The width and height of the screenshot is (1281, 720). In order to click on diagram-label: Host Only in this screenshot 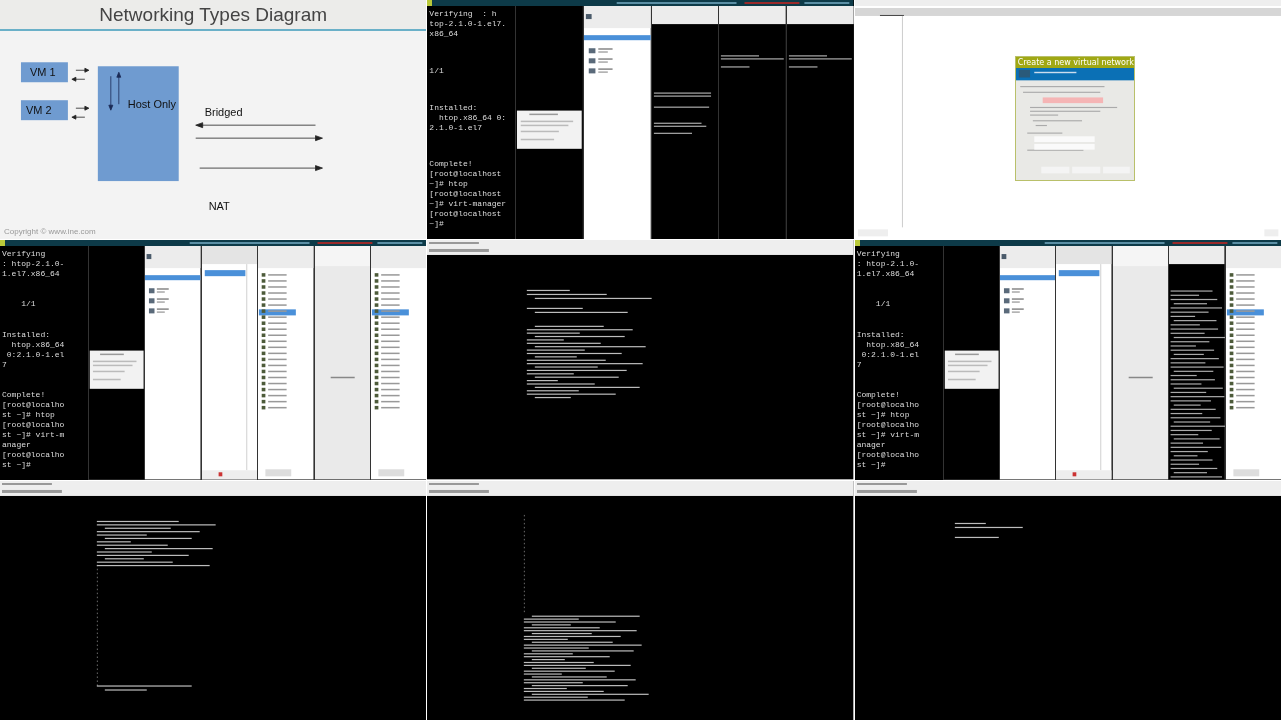, I will do `click(151, 104)`.